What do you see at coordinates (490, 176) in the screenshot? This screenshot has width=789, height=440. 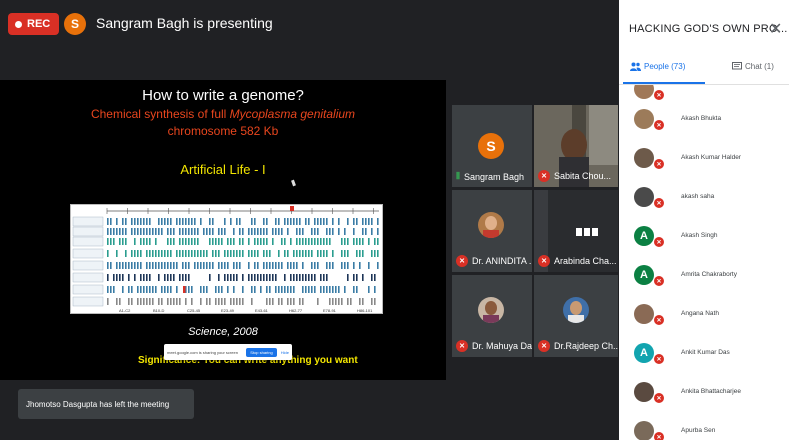 I see `tile-name: ⦀ Sangram Bagh` at bounding box center [490, 176].